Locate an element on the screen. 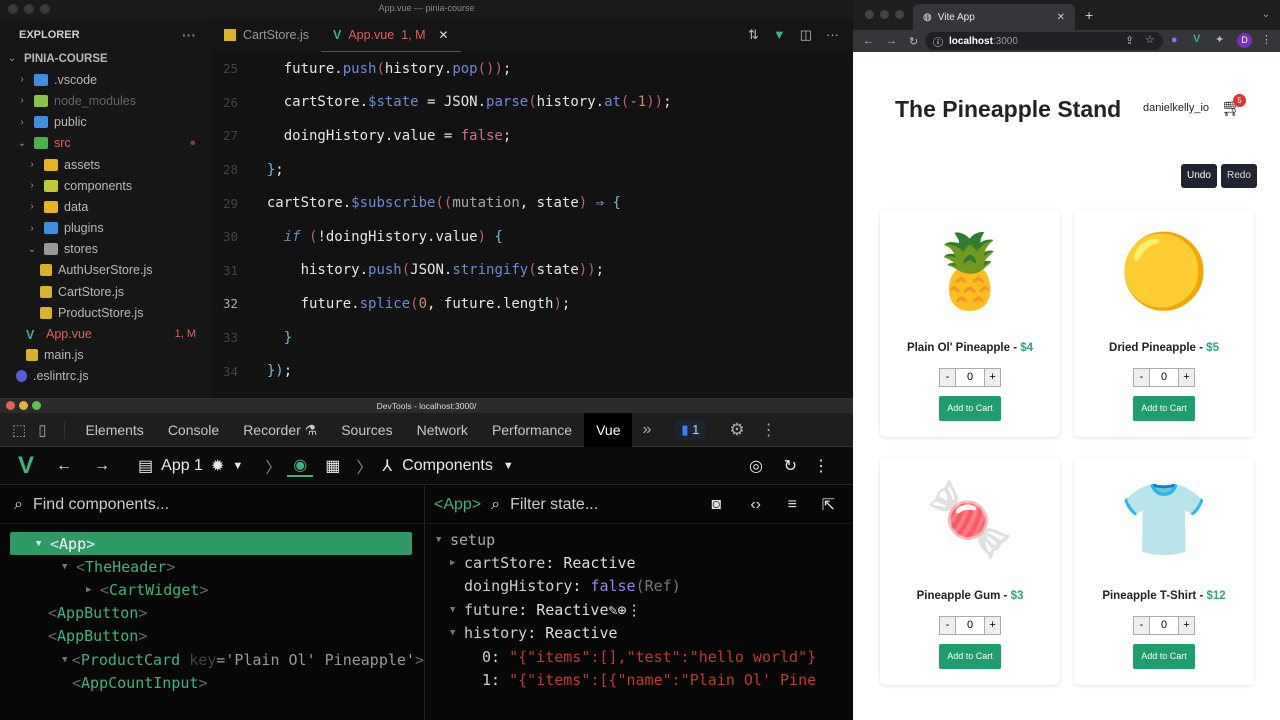 This screenshot has height=720, width=1280. vue-extension-icon: V is located at coordinates (1196, 39).